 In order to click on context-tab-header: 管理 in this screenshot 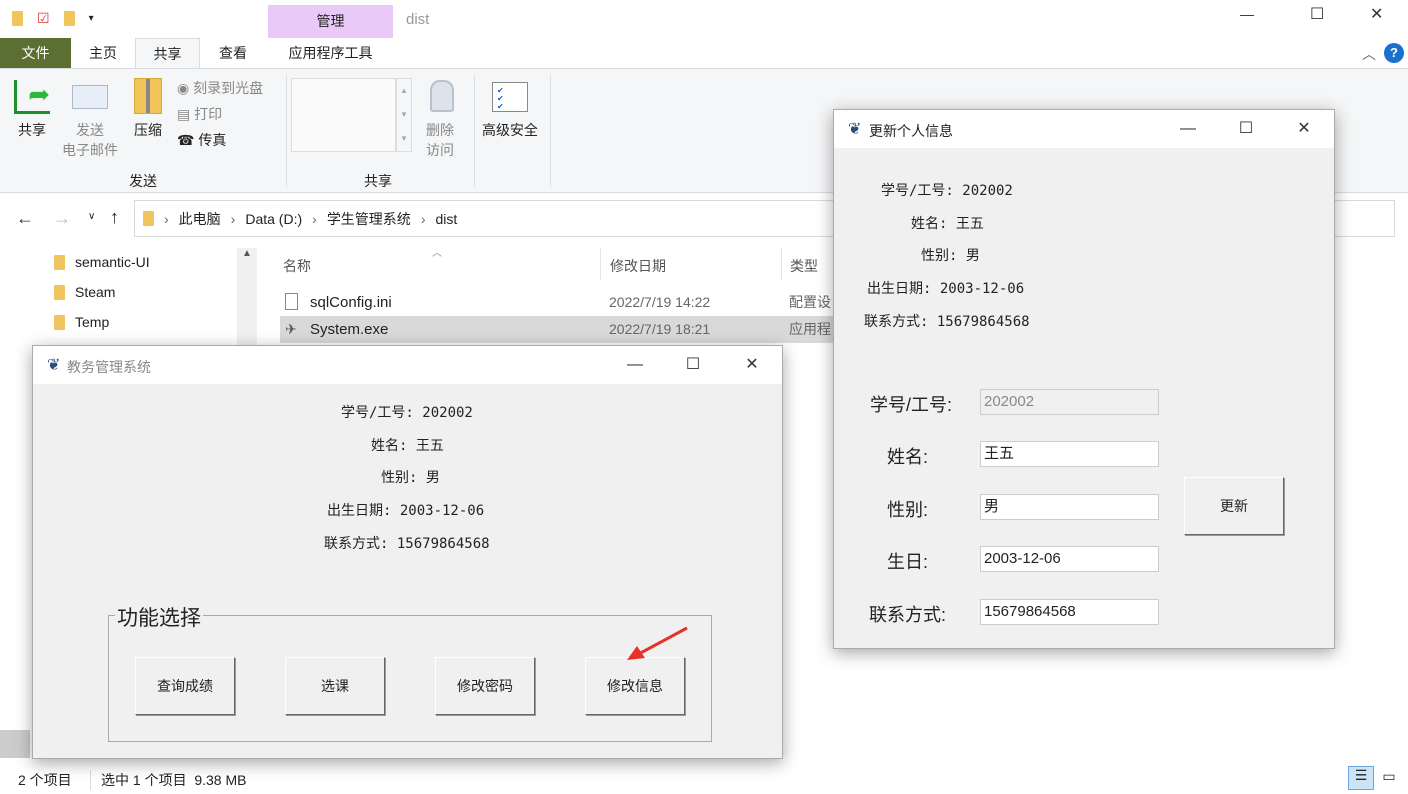, I will do `click(330, 21)`.